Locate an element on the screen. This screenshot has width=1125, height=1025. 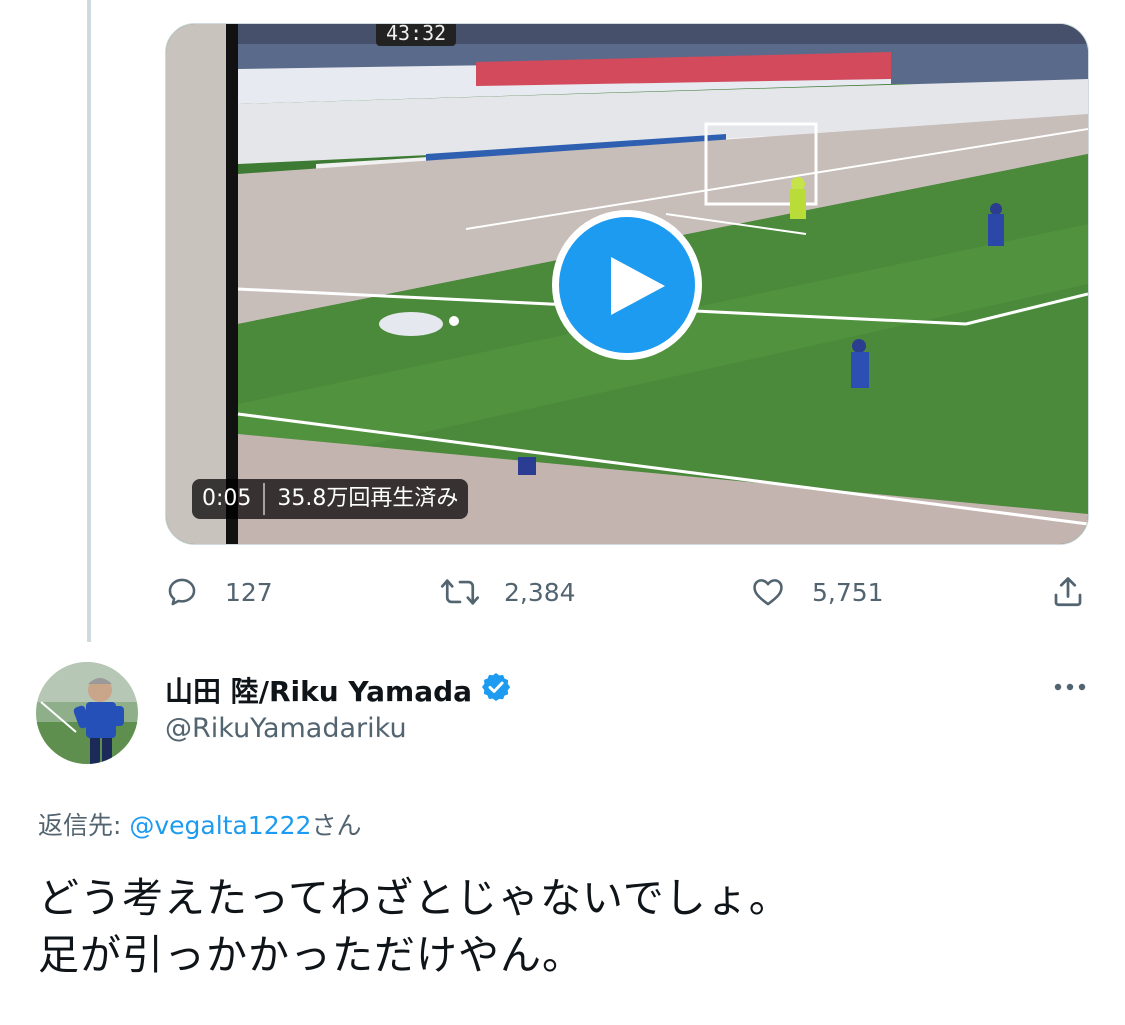
display-name: 山田 陸/Riku Yamada is located at coordinates (338, 690).